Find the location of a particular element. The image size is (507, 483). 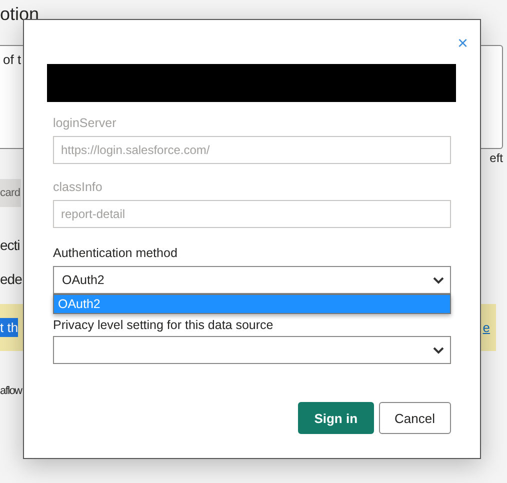

field-label: loginServer is located at coordinates (85, 123).